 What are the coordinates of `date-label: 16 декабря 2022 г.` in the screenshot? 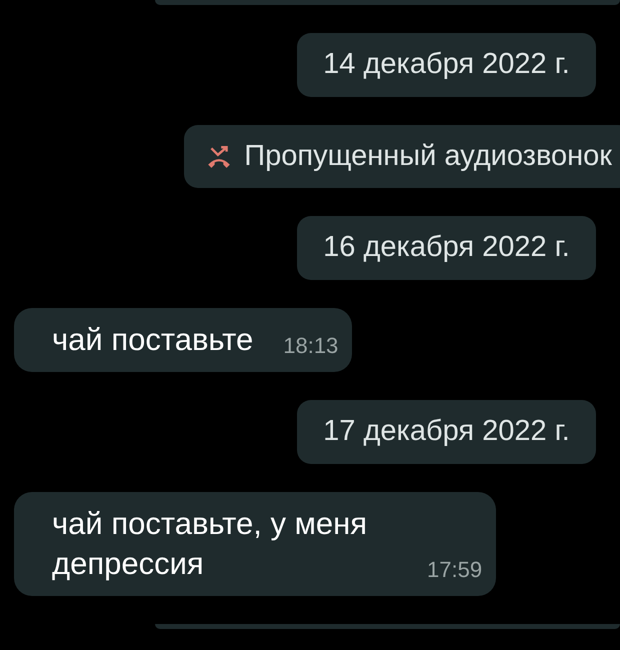 It's located at (446, 248).